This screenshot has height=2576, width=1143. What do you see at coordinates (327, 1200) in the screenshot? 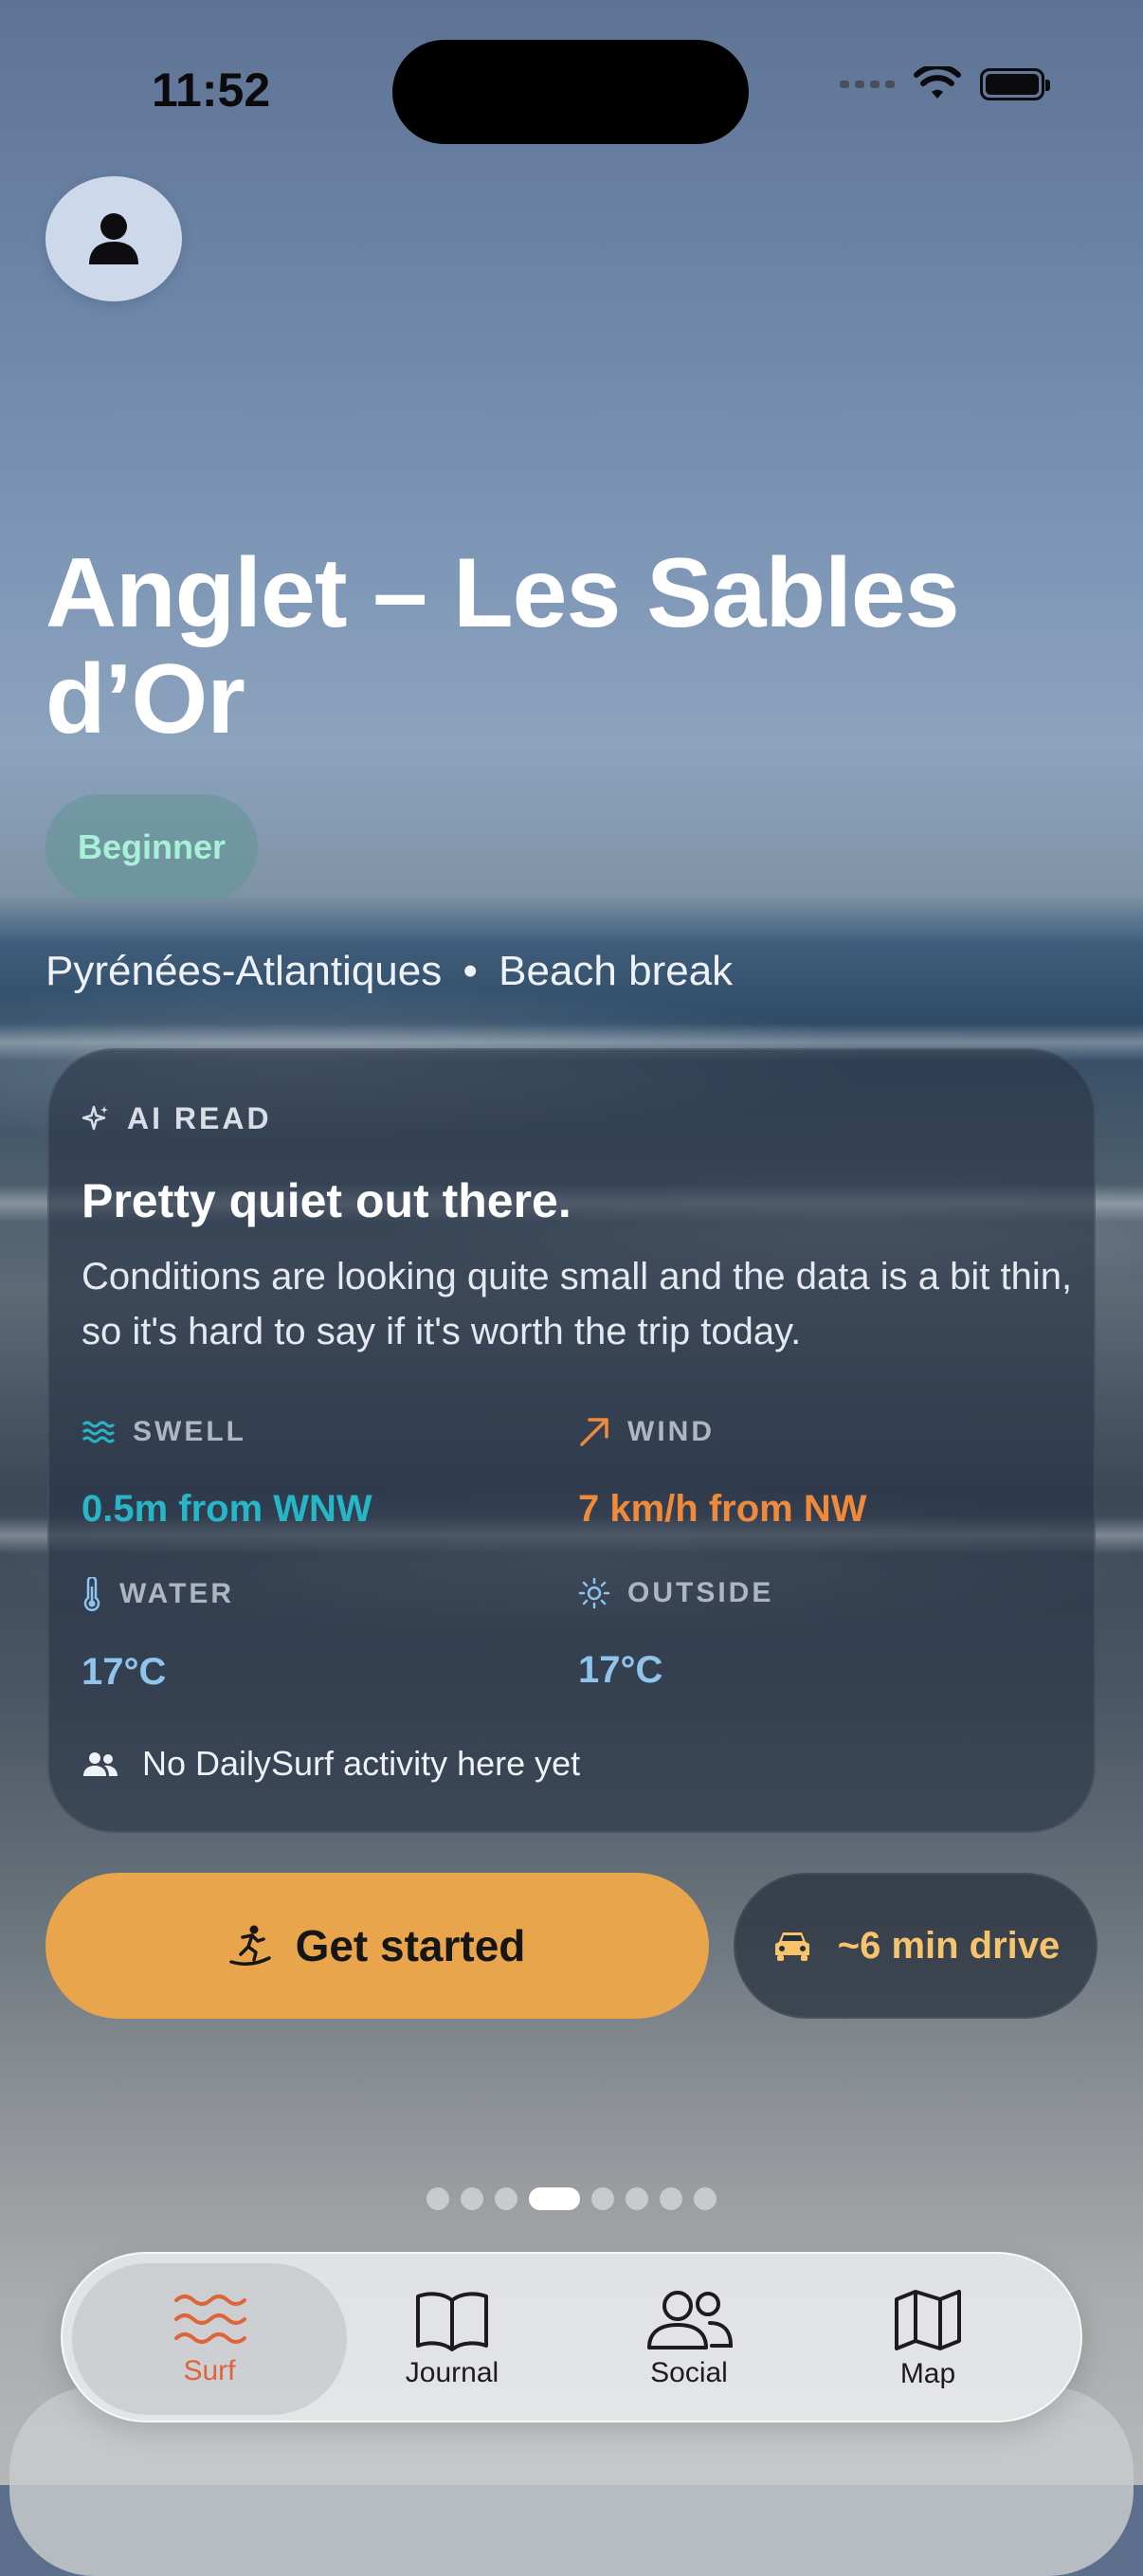
I see `ai-headline: Pretty quiet out there.` at bounding box center [327, 1200].